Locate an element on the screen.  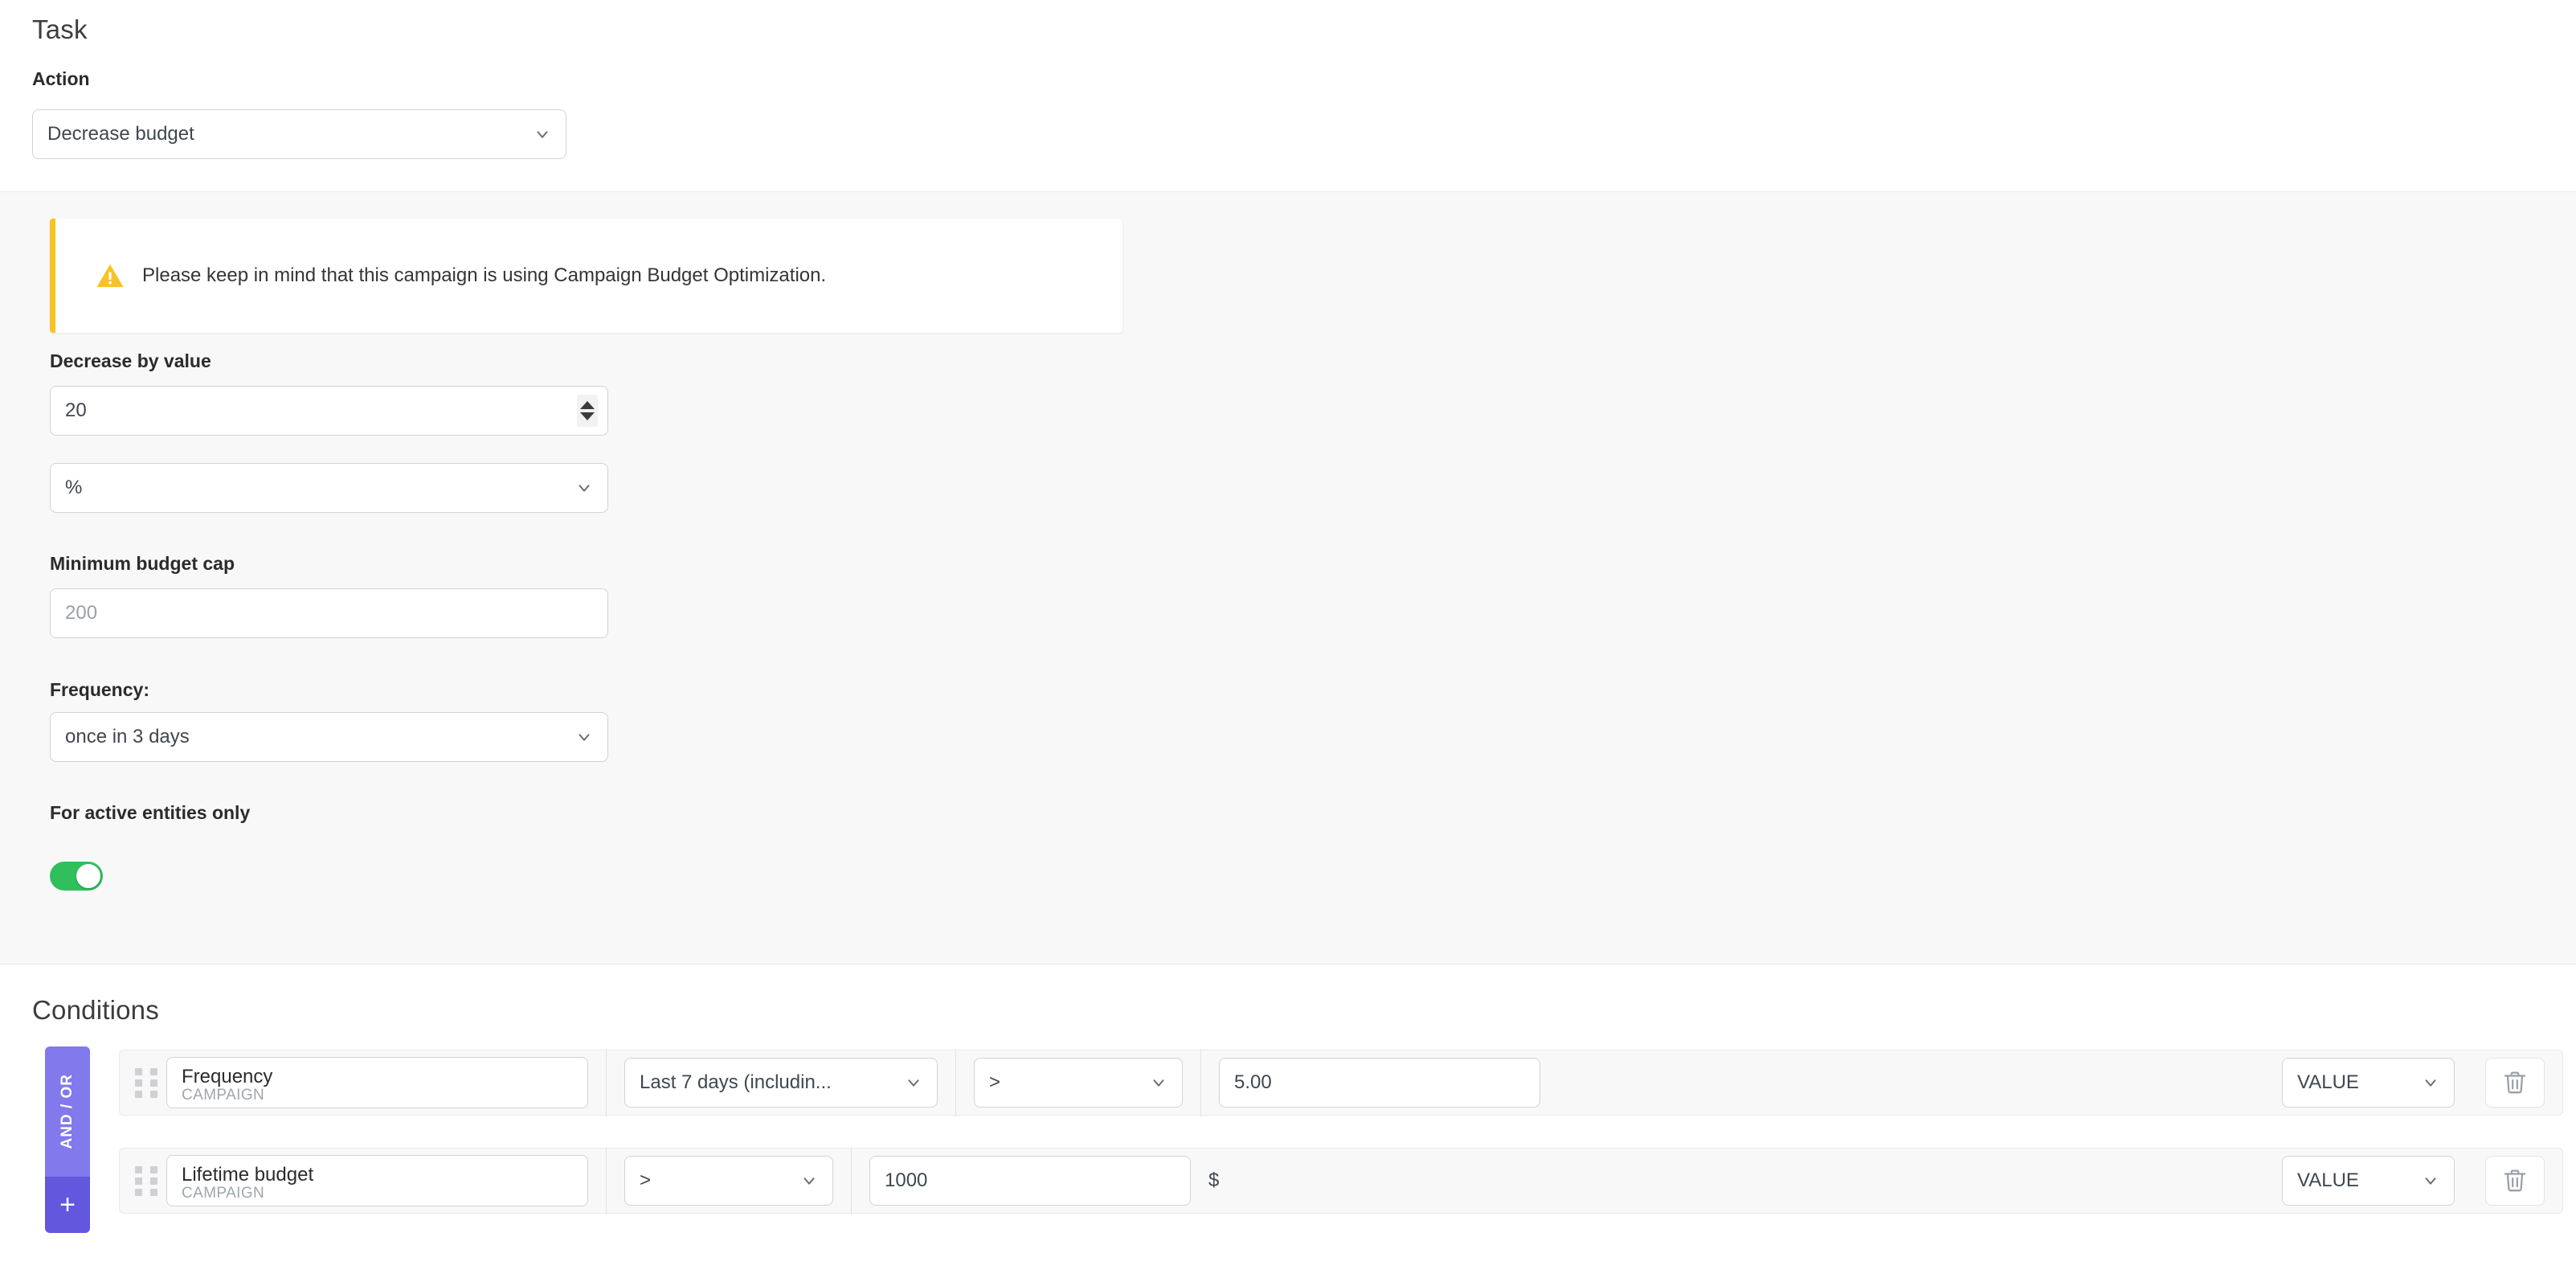
metric-name: Frequency is located at coordinates (227, 1076).